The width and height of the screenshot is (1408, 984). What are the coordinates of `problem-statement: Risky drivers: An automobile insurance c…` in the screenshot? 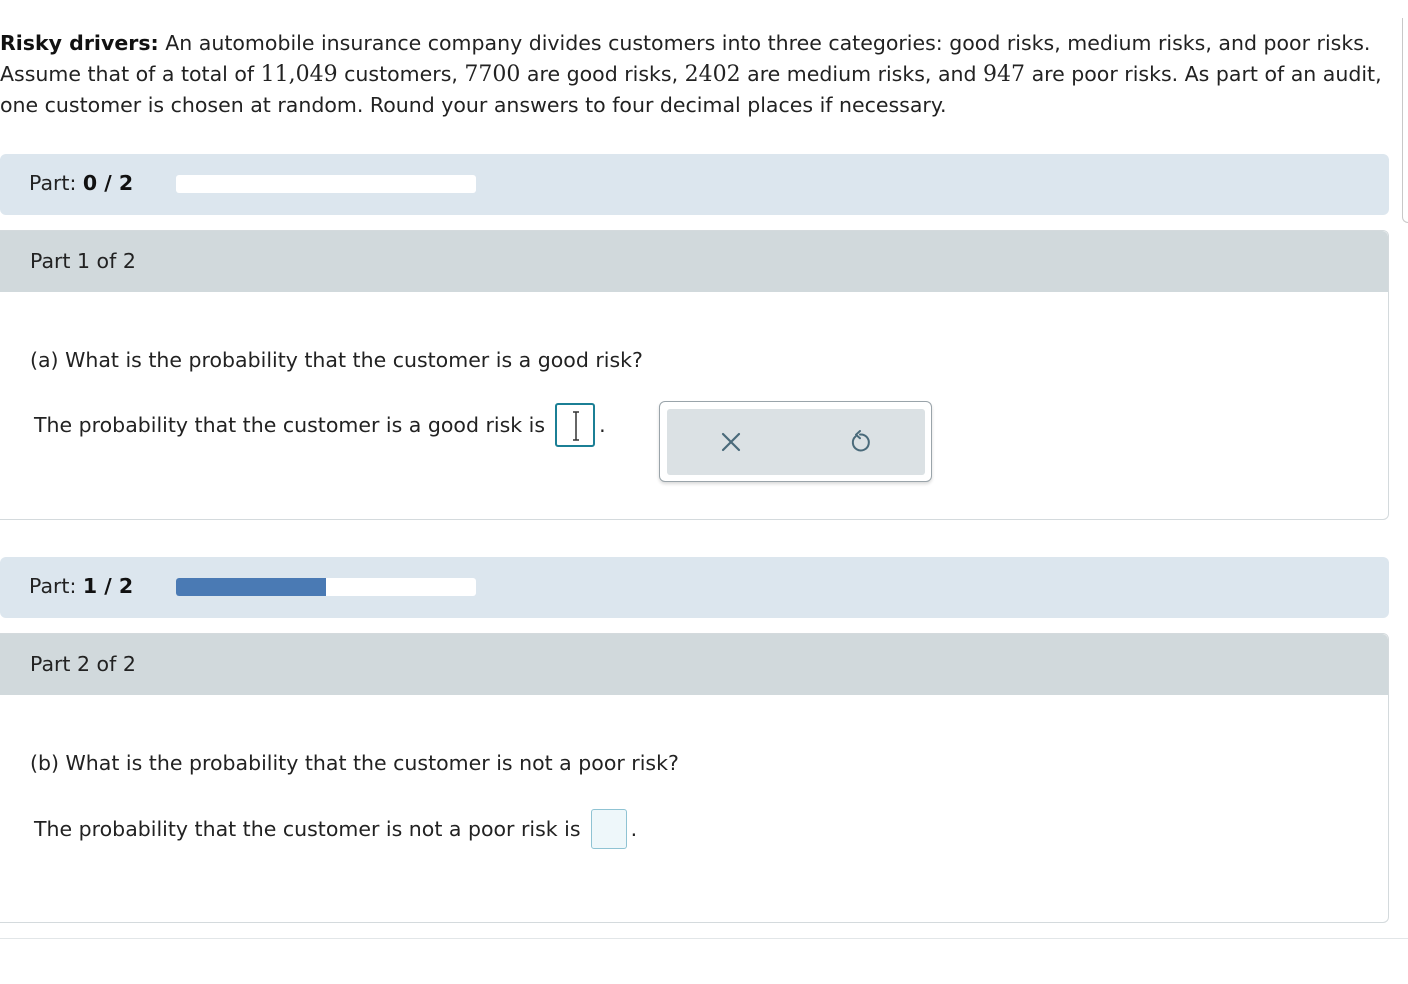 It's located at (697, 74).